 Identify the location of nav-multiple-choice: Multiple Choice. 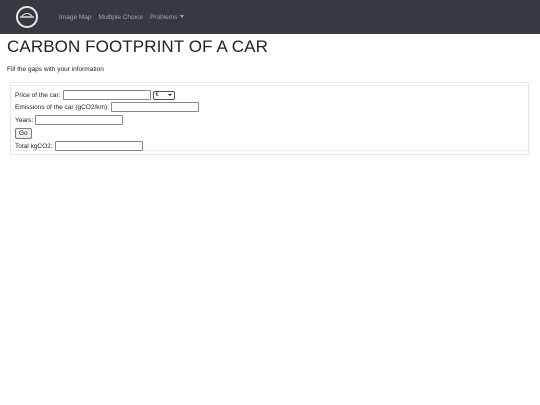
(121, 17).